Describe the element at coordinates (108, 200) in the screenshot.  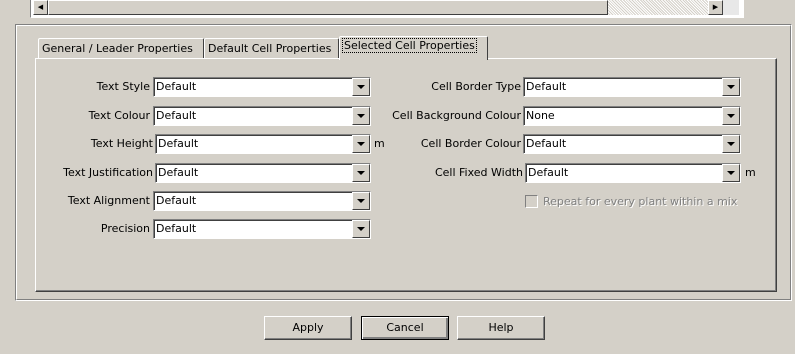
I see `text-alignment-label: Text Alignment` at that location.